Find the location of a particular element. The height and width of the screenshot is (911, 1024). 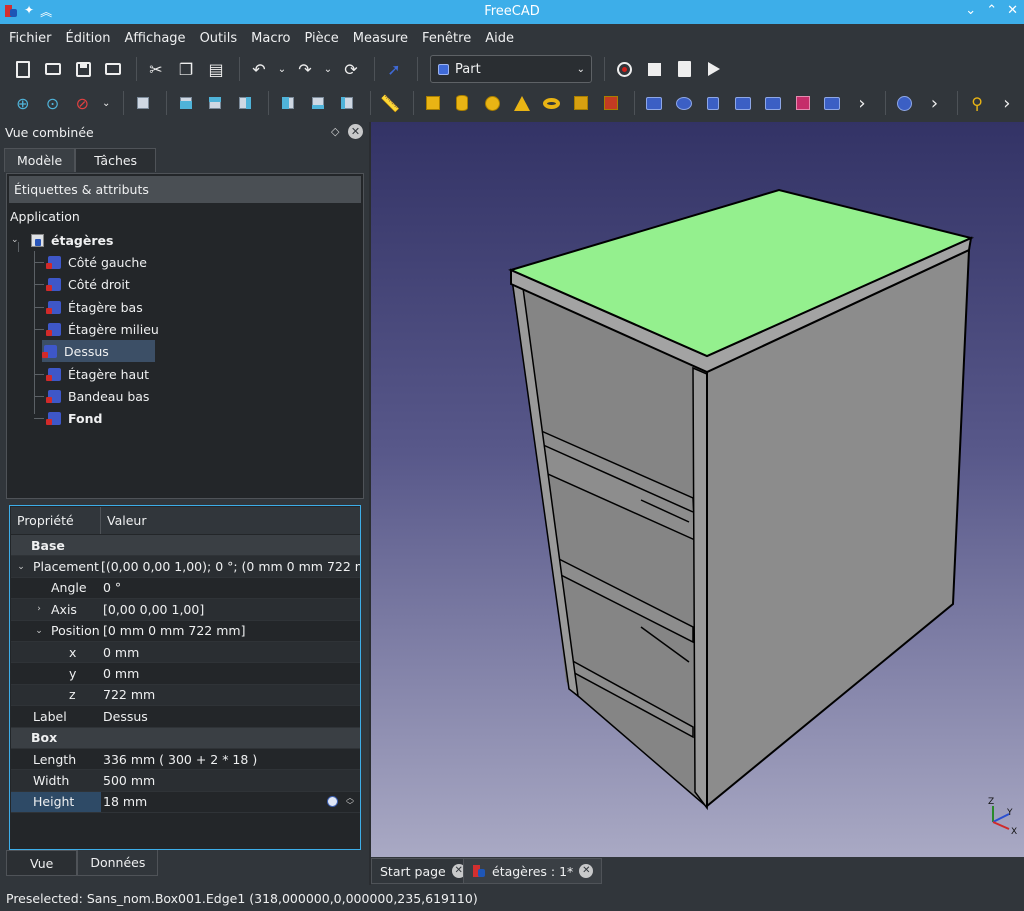

tree-item-dessus: Dessus is located at coordinates (98, 351).